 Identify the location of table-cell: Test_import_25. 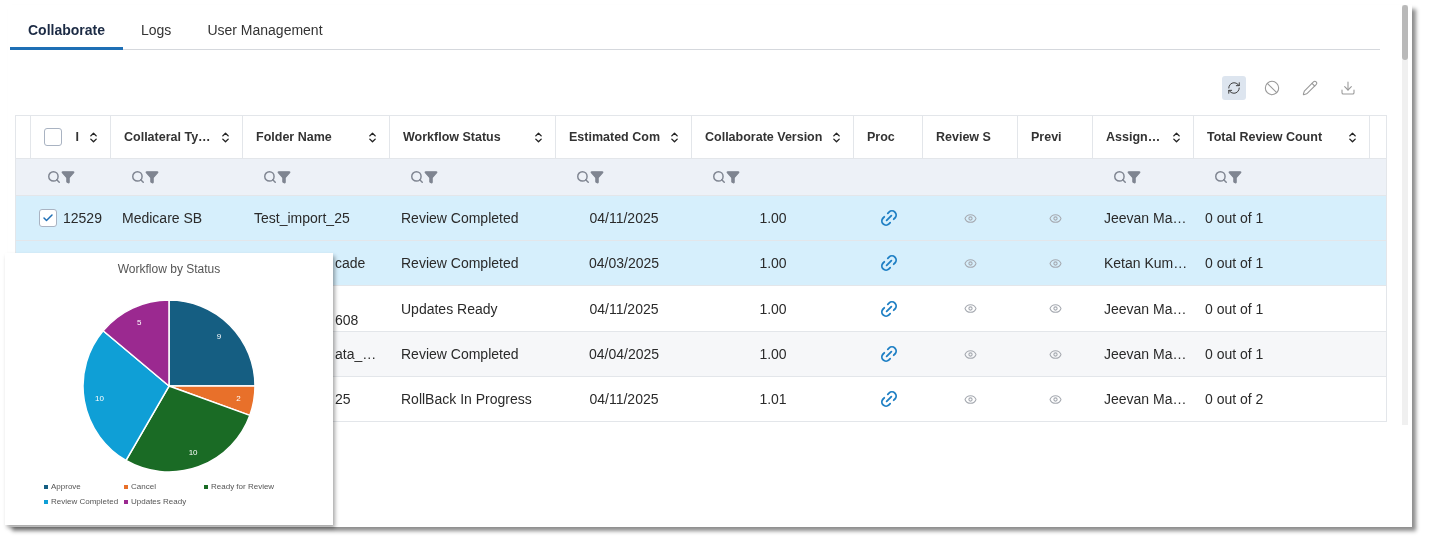
(302, 218).